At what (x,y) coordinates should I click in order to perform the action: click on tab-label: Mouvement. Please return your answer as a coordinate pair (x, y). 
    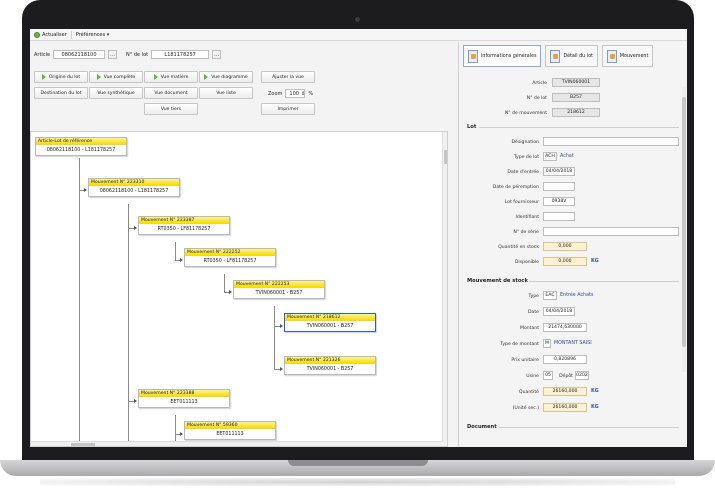
    Looking at the image, I should click on (634, 56).